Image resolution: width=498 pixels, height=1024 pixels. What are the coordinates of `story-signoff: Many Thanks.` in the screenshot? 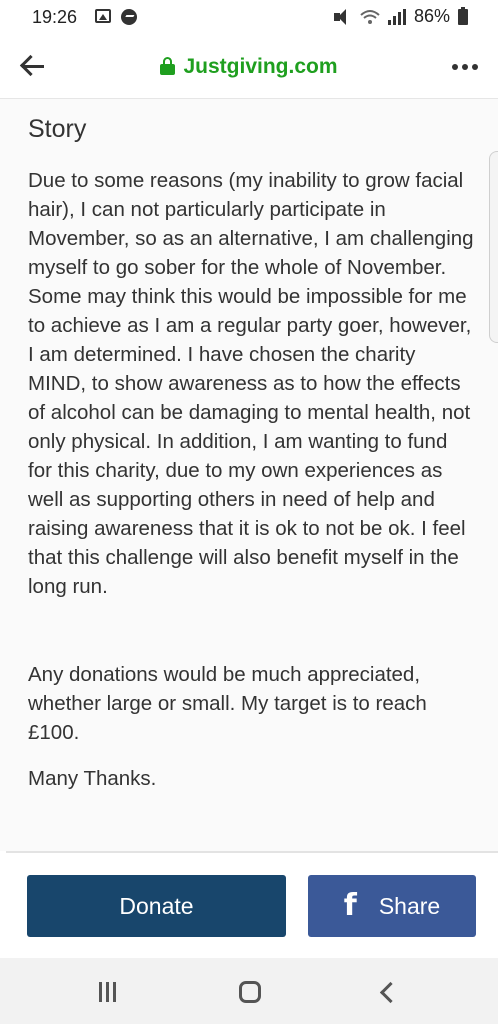 It's located at (92, 778).